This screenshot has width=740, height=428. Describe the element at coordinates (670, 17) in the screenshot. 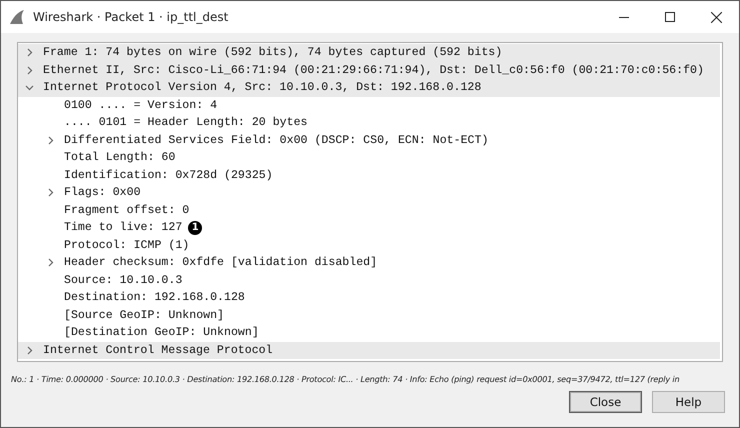

I see `maximize-icon` at that location.